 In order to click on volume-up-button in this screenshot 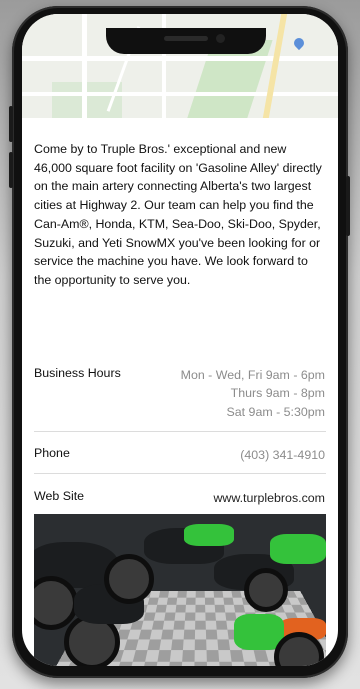, I will do `click(11, 124)`.